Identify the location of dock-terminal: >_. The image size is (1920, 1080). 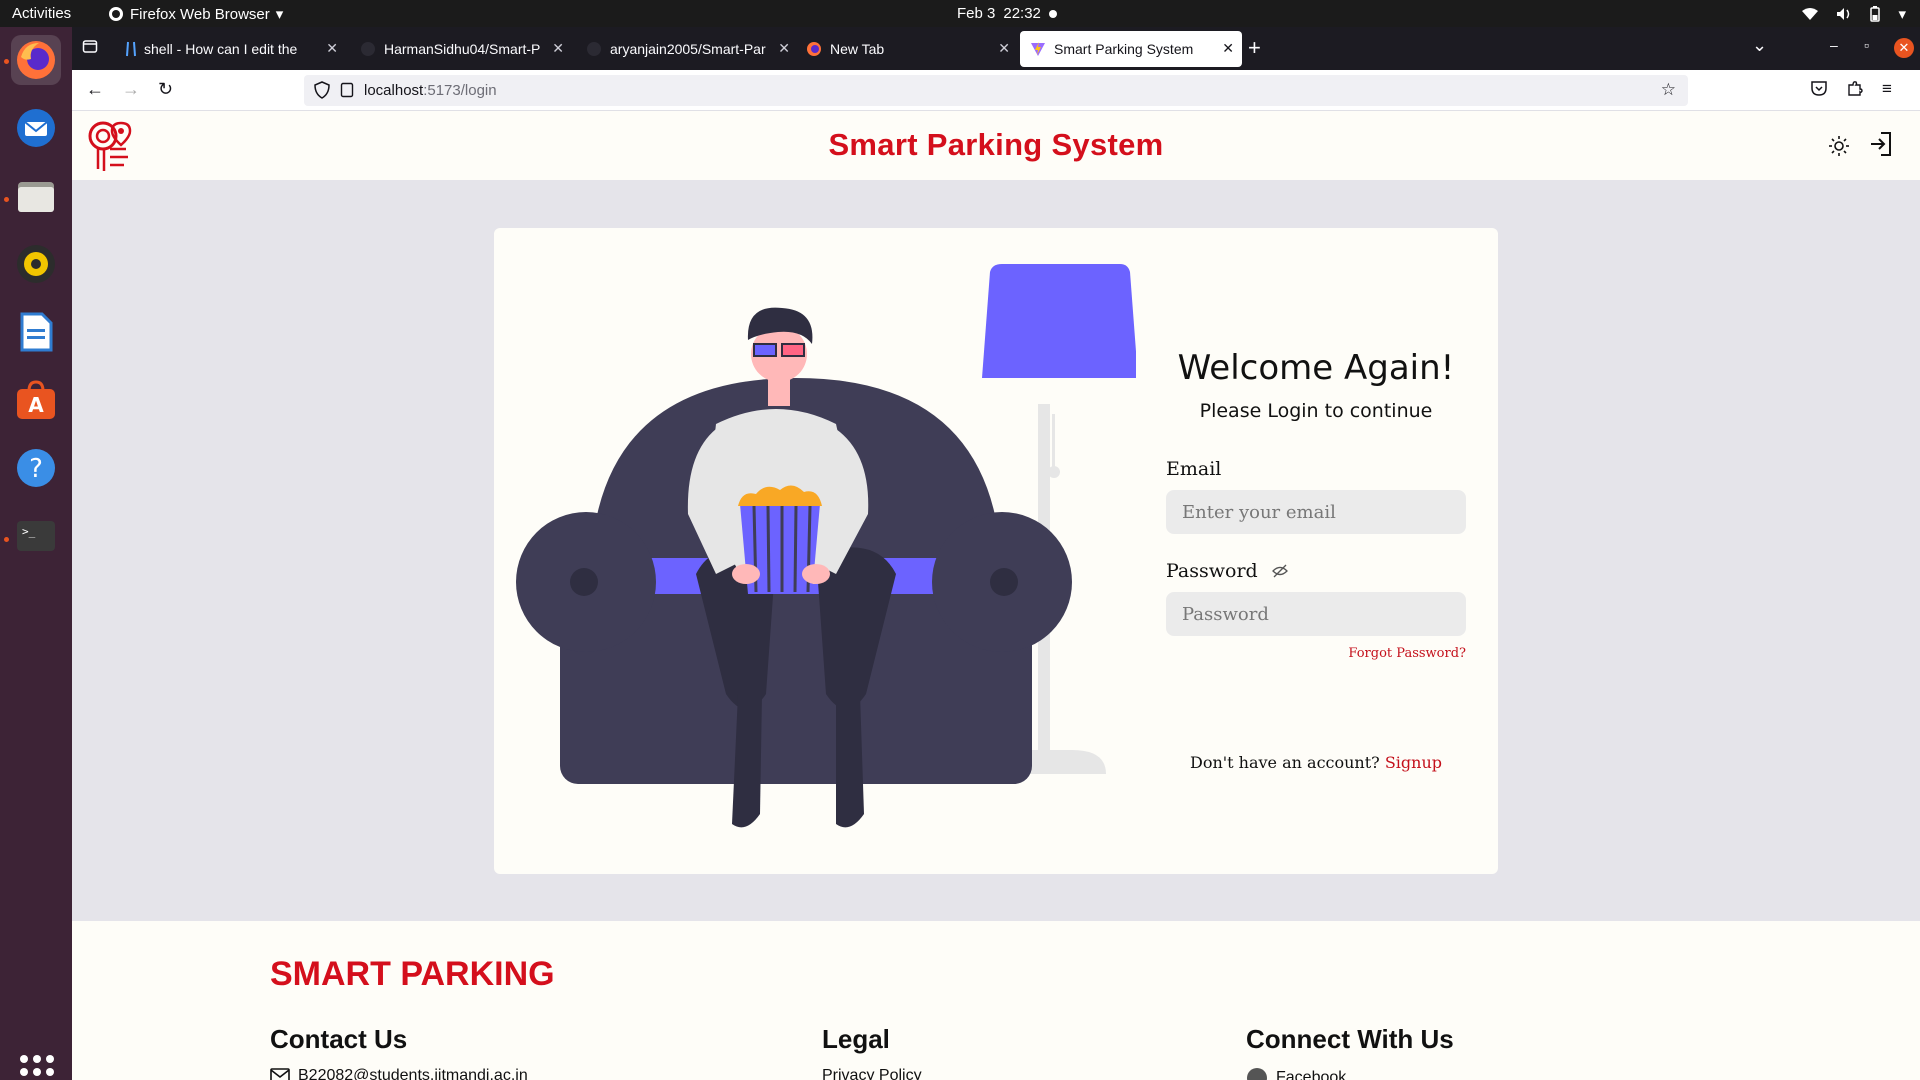
(36, 536).